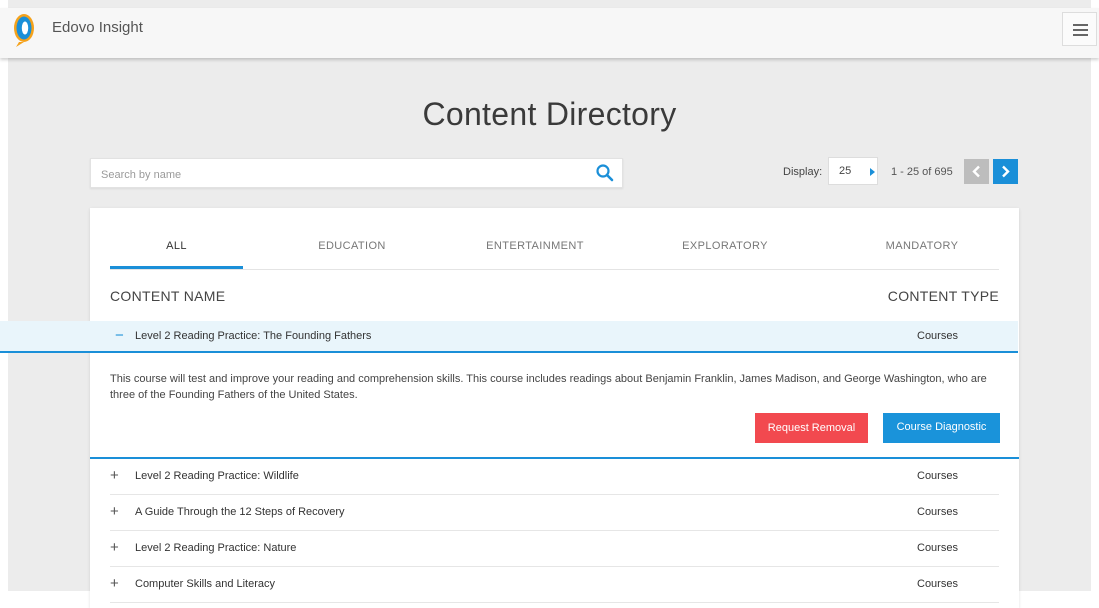 The image size is (1099, 608). Describe the element at coordinates (853, 171) in the screenshot. I see `display-count-select: 25` at that location.